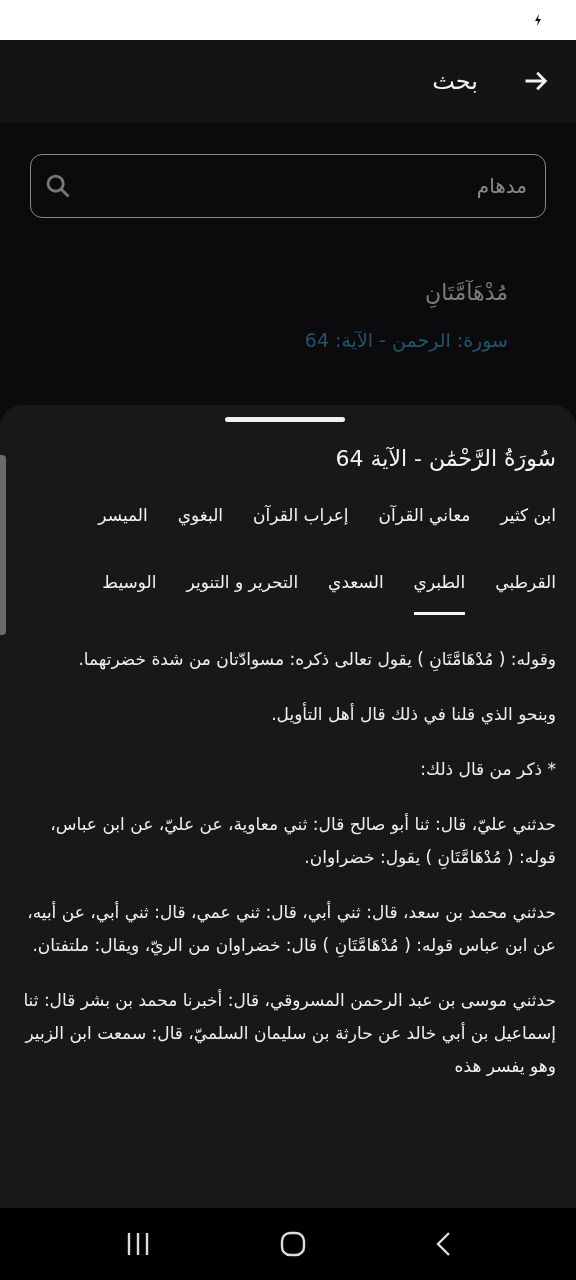 Image resolution: width=576 pixels, height=1280 pixels. Describe the element at coordinates (487, 769) in the screenshot. I see `tafsir-paragraph: * ذكر من قال ذلك:` at that location.